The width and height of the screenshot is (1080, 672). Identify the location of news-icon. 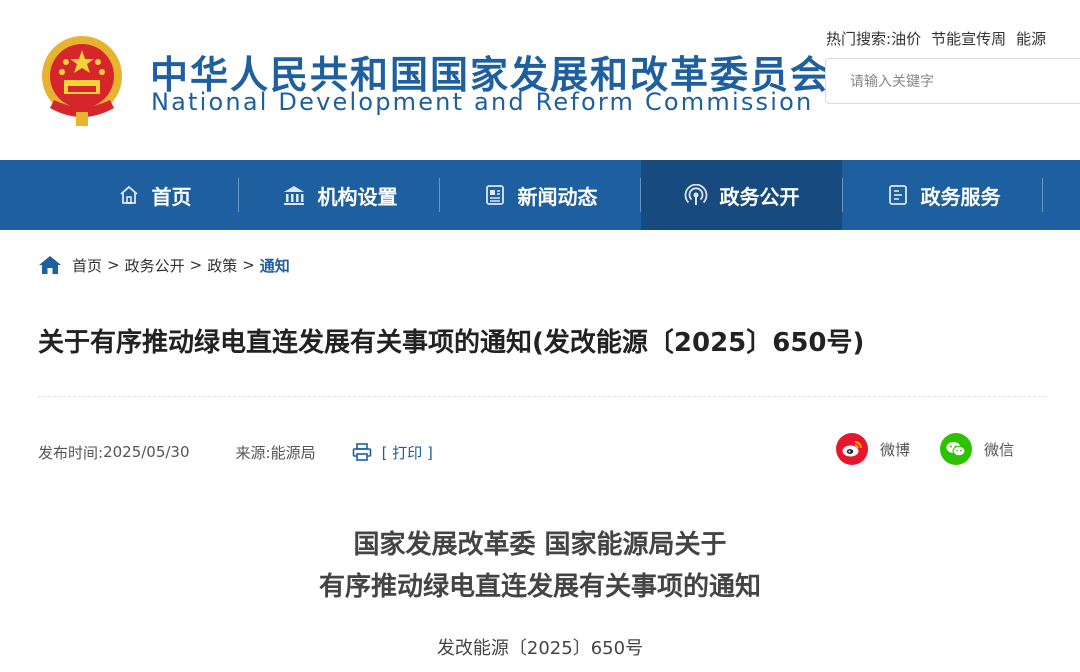
(494, 195).